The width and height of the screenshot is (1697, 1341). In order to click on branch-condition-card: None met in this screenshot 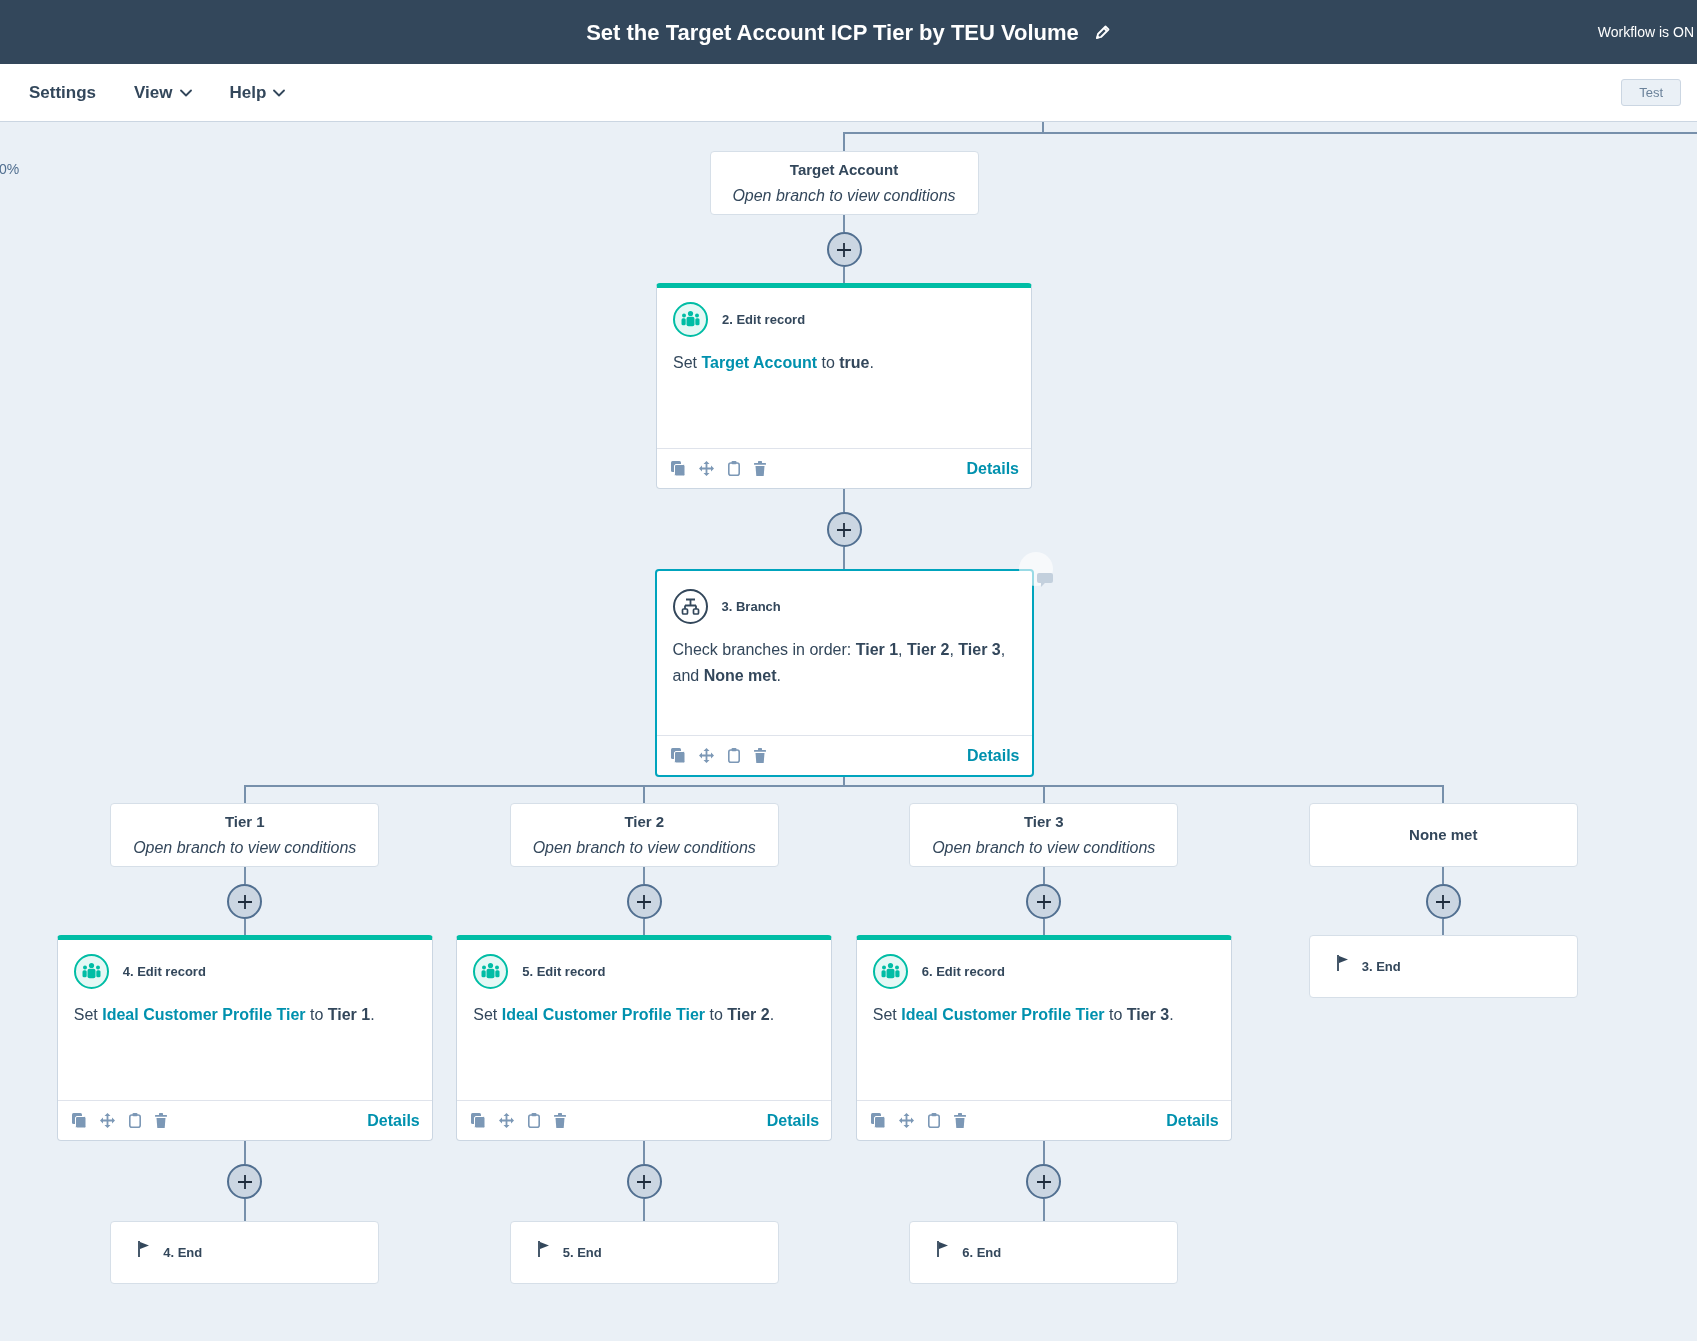, I will do `click(1443, 835)`.